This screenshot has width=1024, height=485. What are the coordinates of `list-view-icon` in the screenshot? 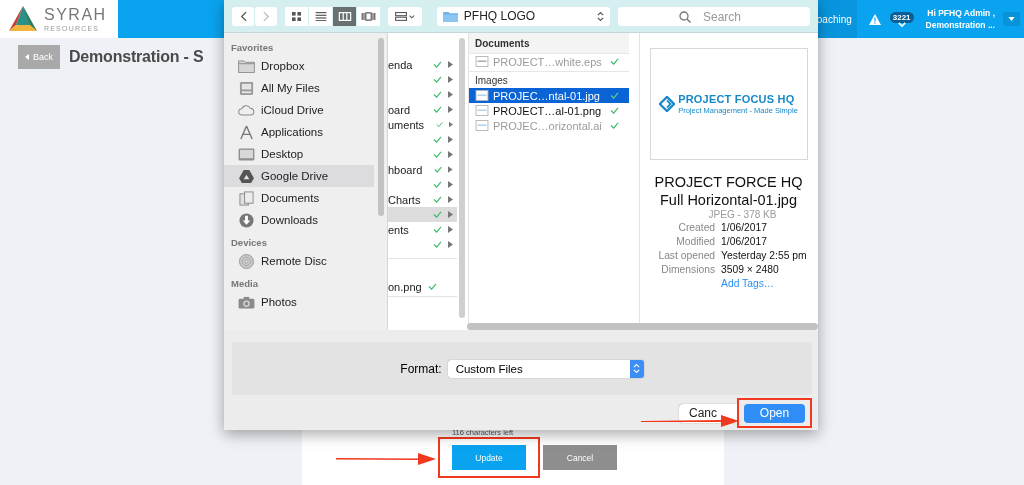 It's located at (320, 16).